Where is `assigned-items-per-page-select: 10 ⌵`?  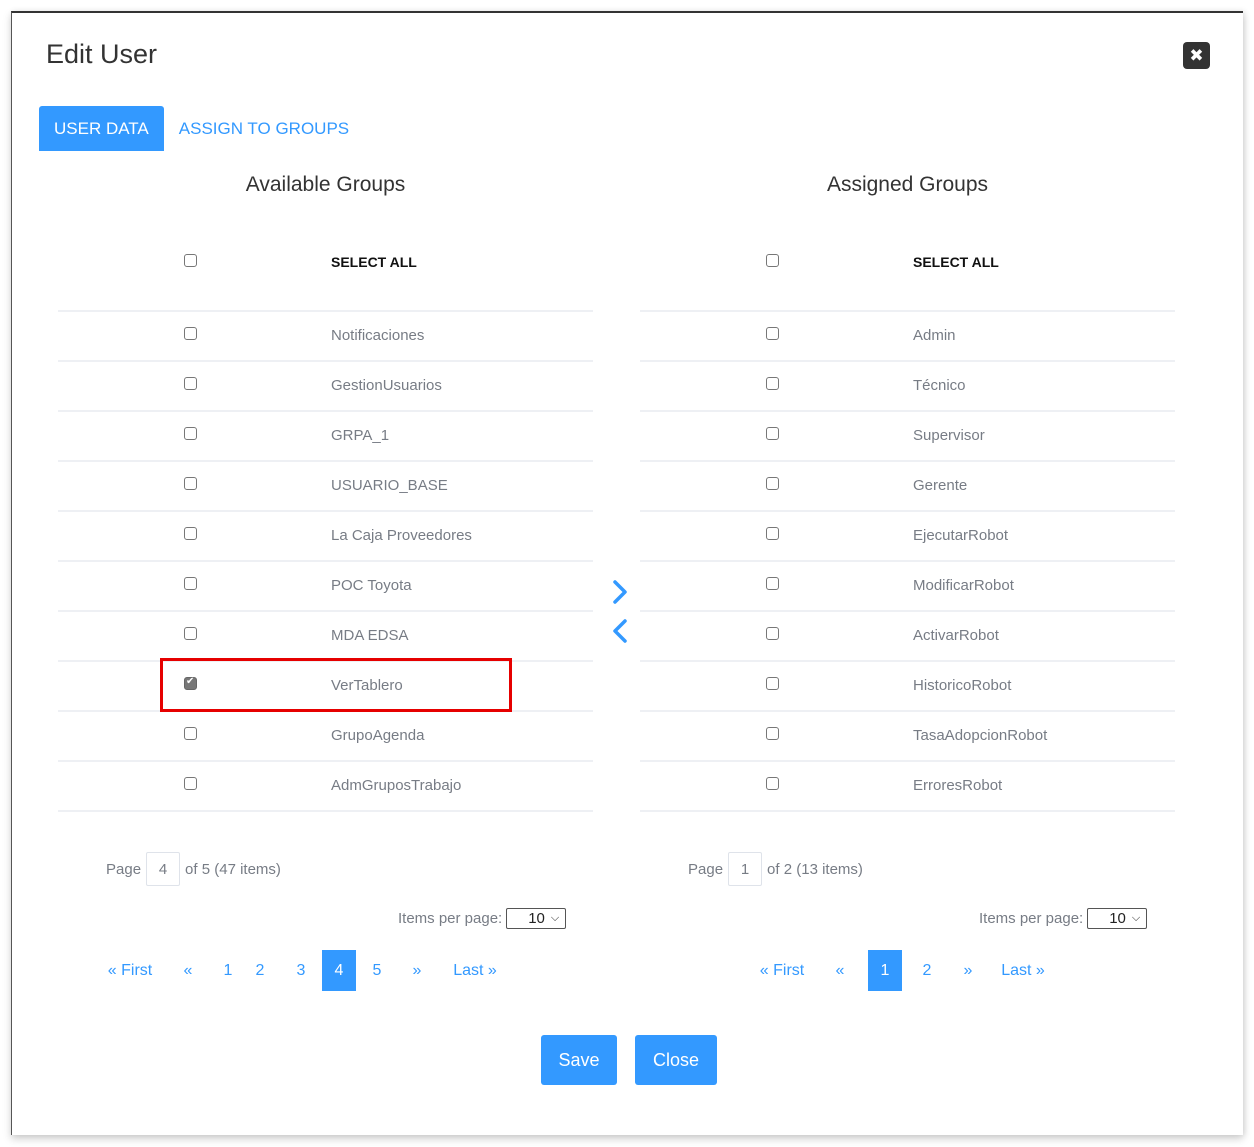
assigned-items-per-page-select: 10 ⌵ is located at coordinates (1117, 918).